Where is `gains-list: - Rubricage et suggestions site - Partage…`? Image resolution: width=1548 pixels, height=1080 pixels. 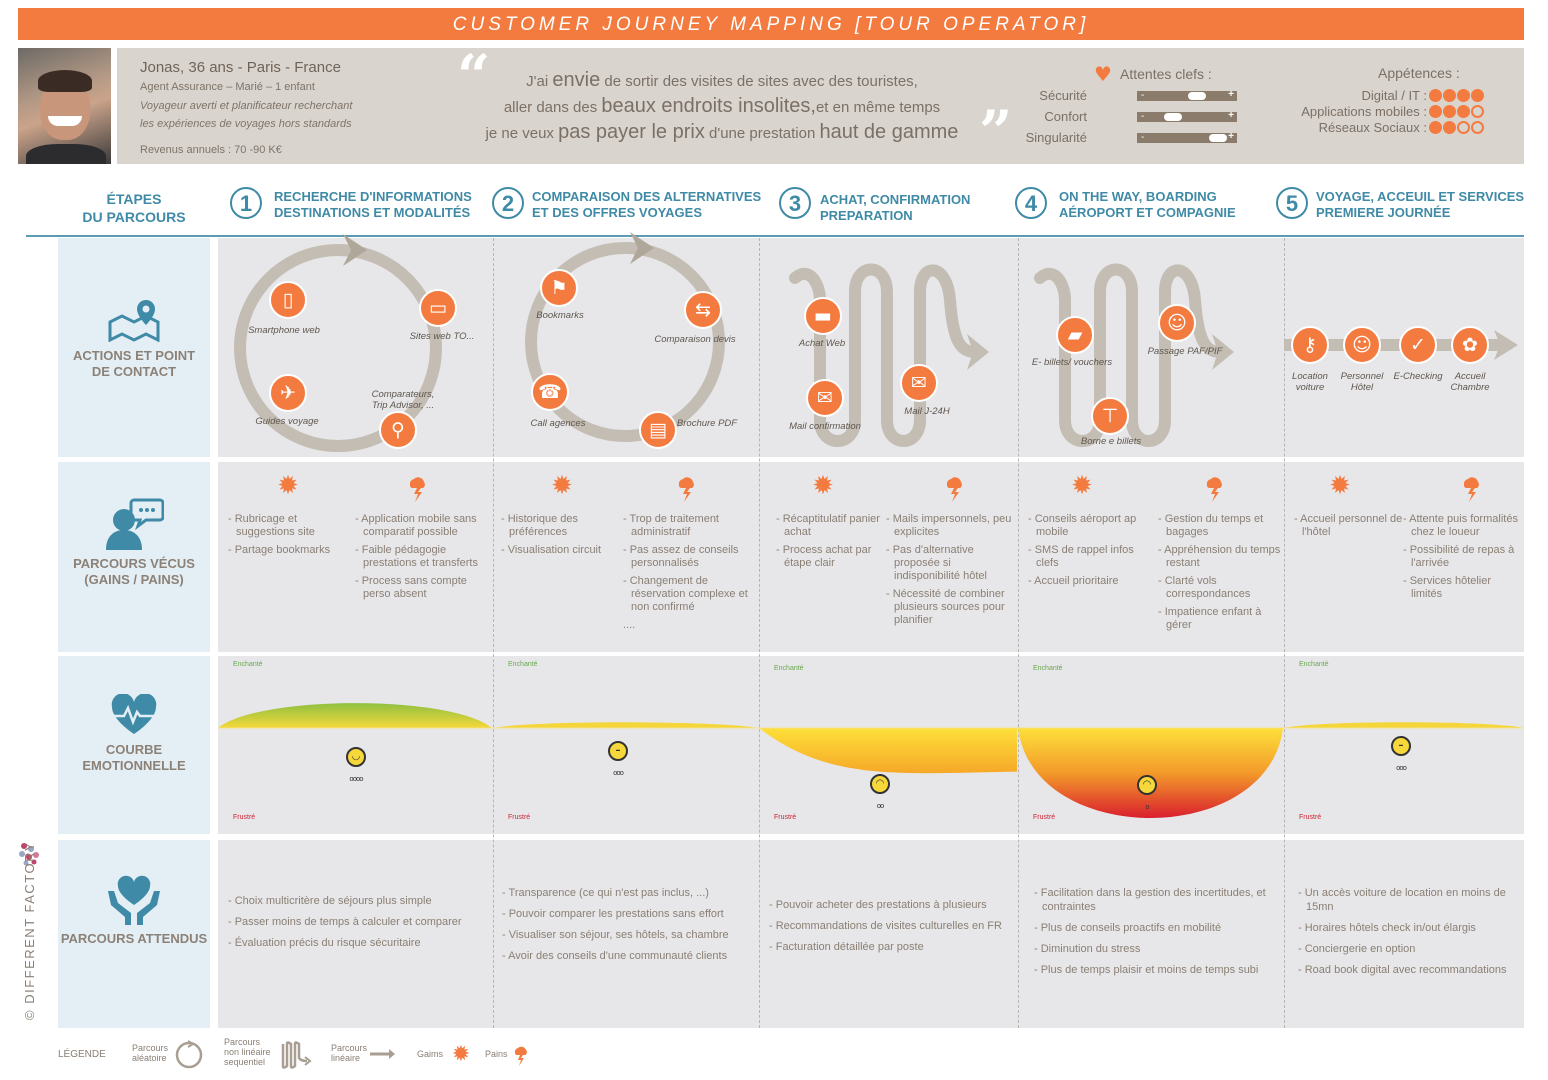
gains-list: - Rubricage et suggestions site - Partage… is located at coordinates (289, 537).